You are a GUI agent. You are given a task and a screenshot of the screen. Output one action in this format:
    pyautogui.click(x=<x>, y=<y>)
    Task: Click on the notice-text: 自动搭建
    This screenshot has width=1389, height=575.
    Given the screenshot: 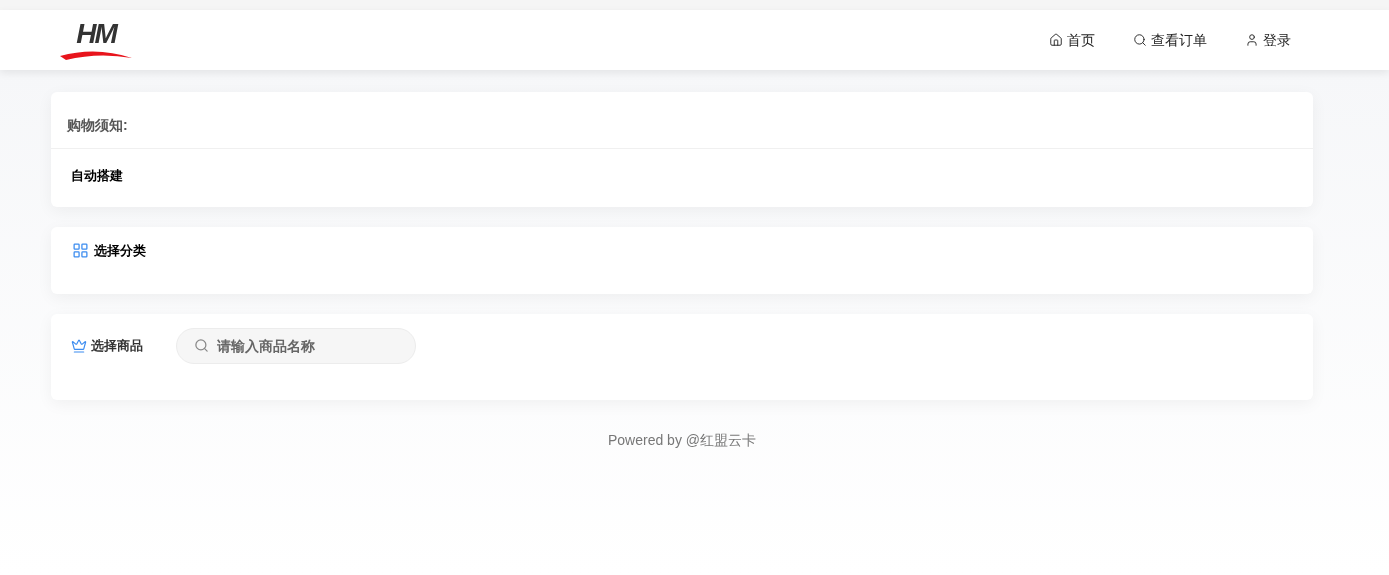 What is the action you would take?
    pyautogui.click(x=97, y=175)
    